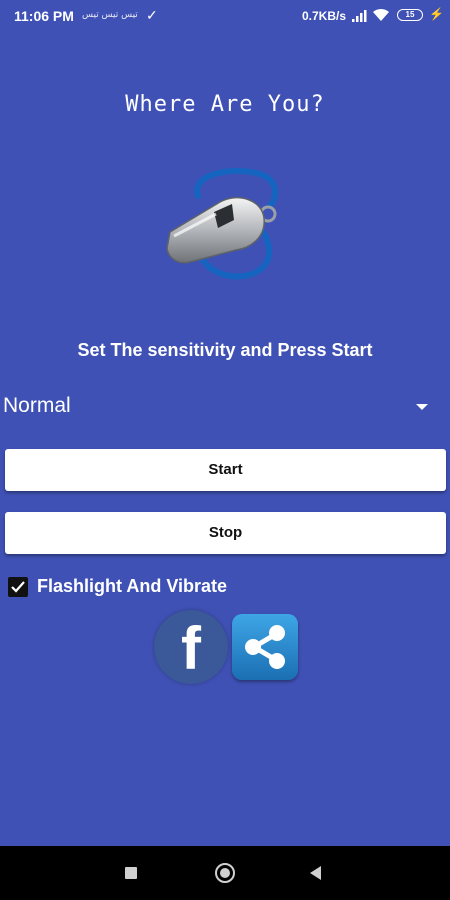  Describe the element at coordinates (110, 15) in the screenshot. I see `status-notification-icons: تیس تیس تیس` at that location.